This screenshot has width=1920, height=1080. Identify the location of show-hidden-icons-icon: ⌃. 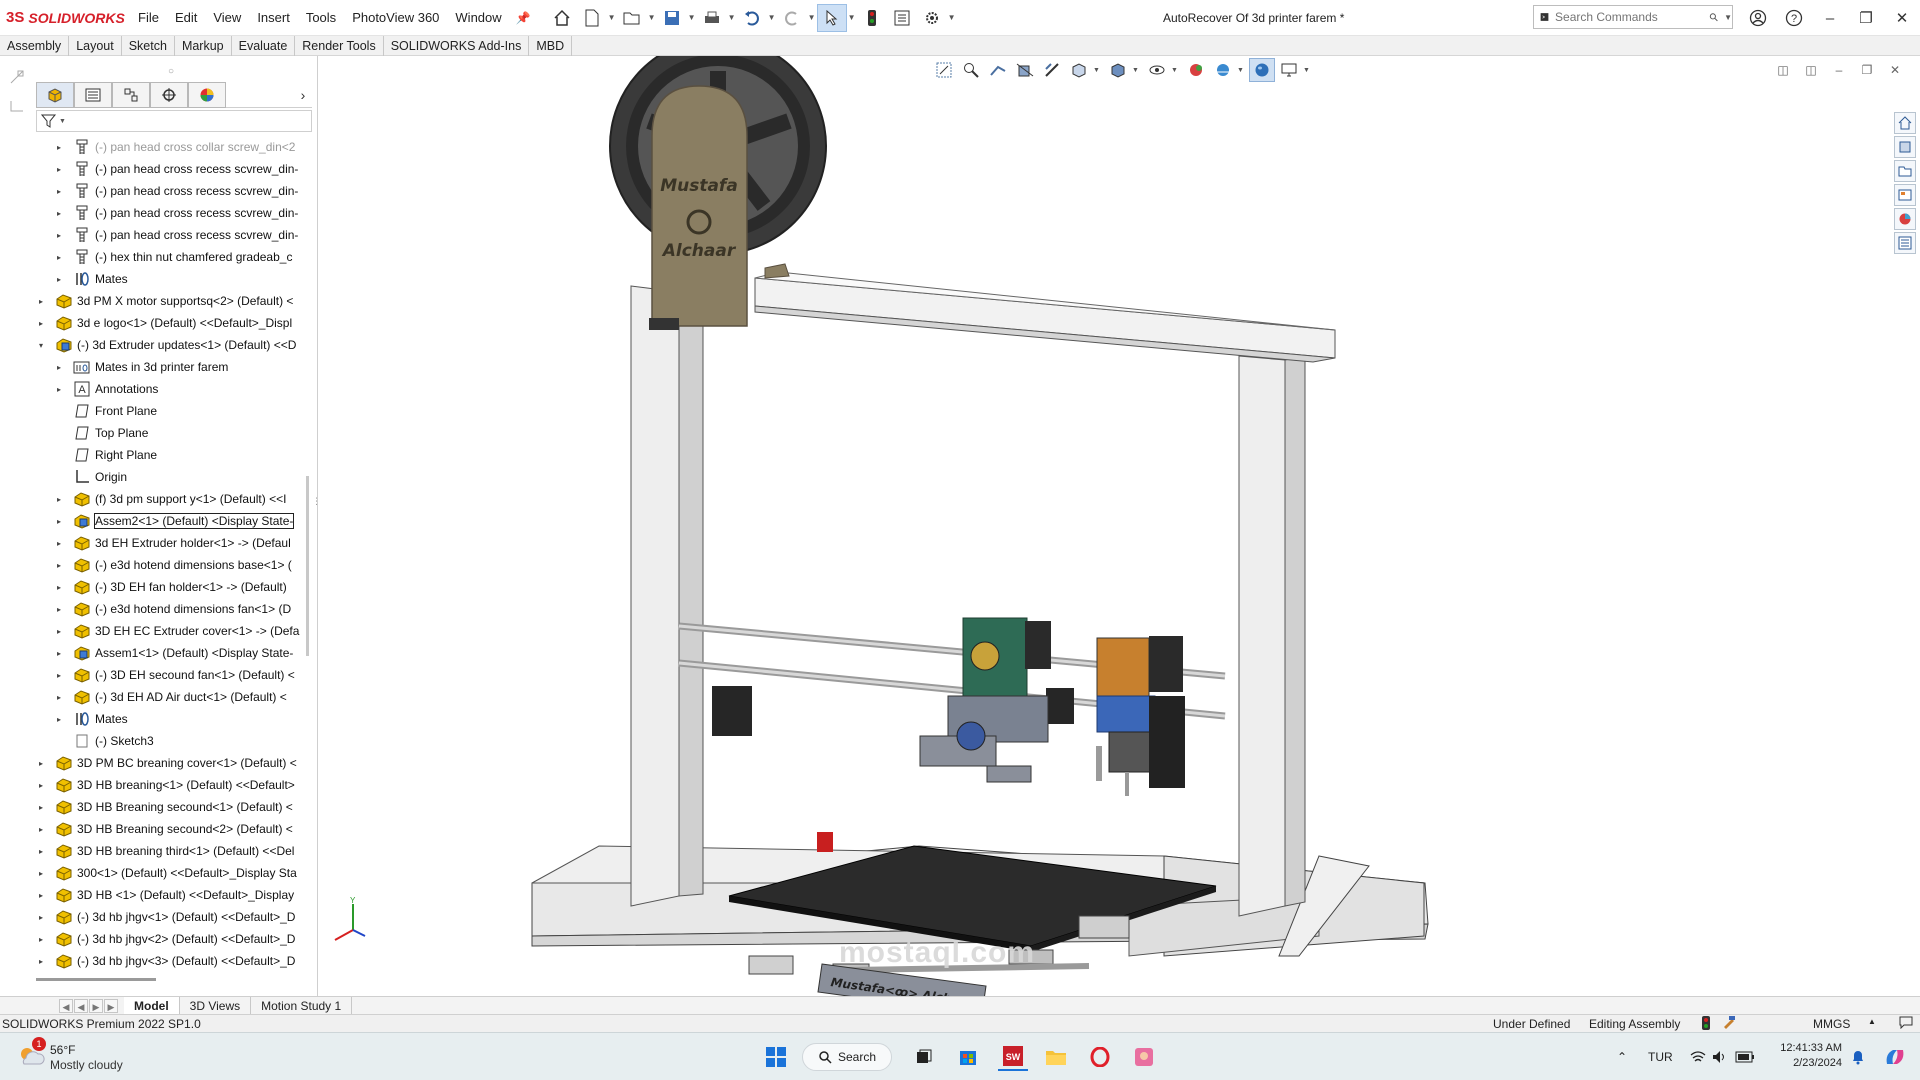
(1622, 1057).